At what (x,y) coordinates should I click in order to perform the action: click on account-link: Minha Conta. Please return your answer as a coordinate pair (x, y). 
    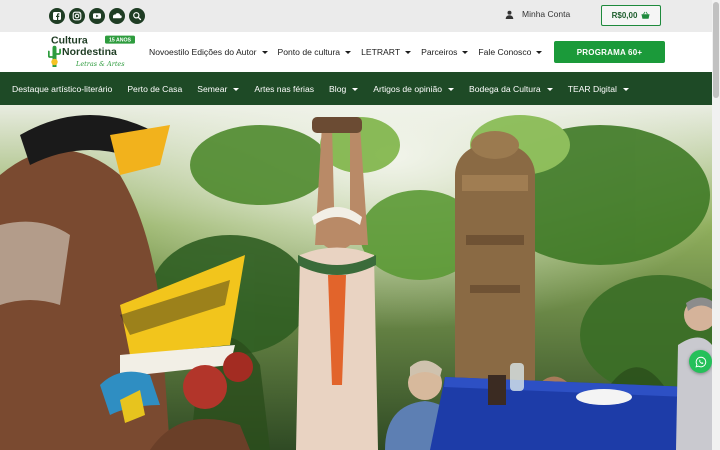
    Looking at the image, I should click on (537, 14).